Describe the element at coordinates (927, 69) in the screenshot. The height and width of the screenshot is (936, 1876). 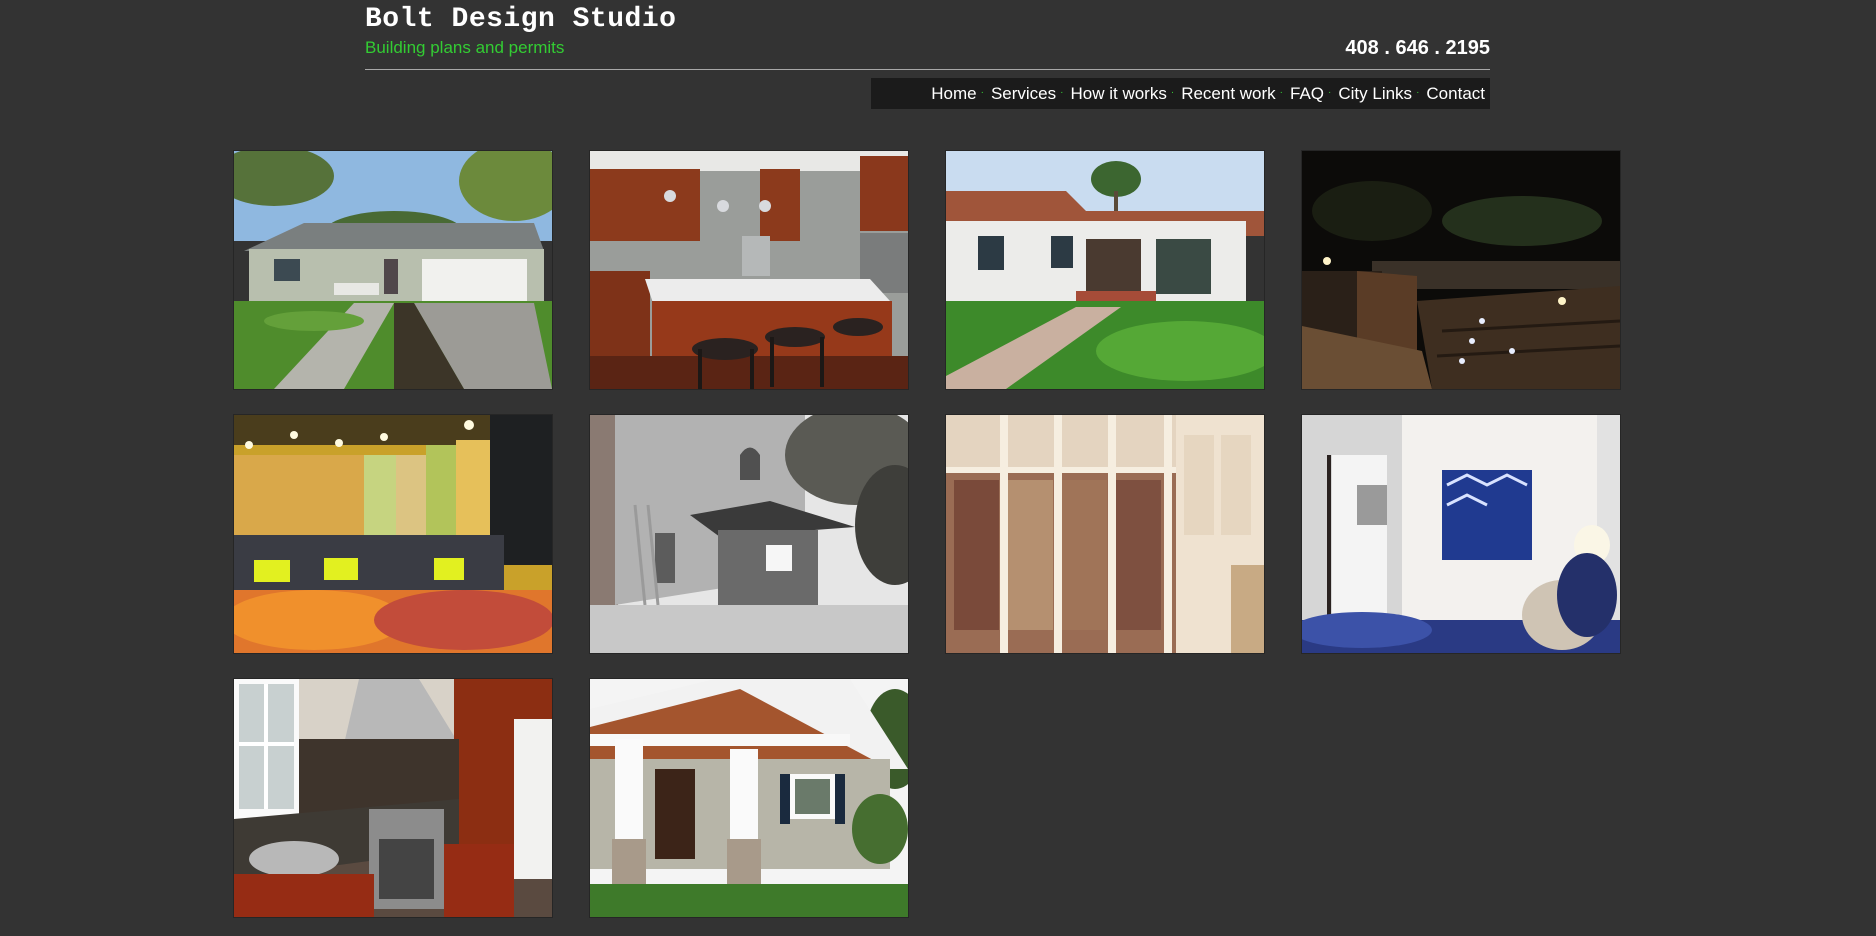
I see `header-divider` at that location.